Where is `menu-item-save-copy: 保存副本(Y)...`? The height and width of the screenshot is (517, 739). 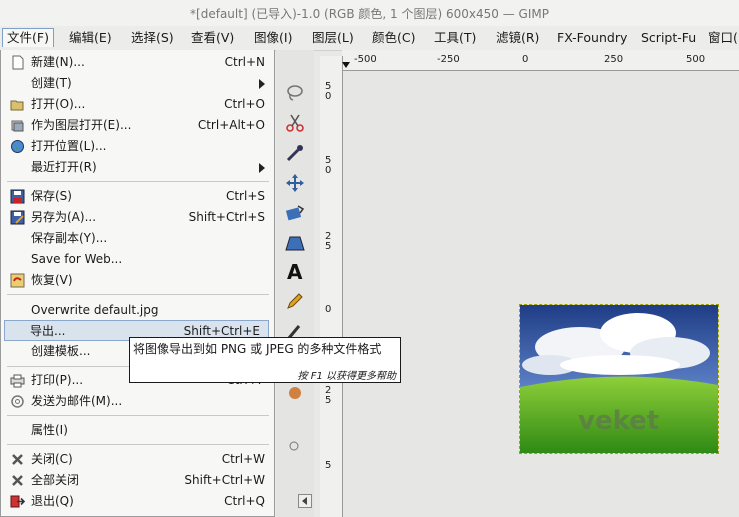 menu-item-save-copy: 保存副本(Y)... is located at coordinates (137, 238).